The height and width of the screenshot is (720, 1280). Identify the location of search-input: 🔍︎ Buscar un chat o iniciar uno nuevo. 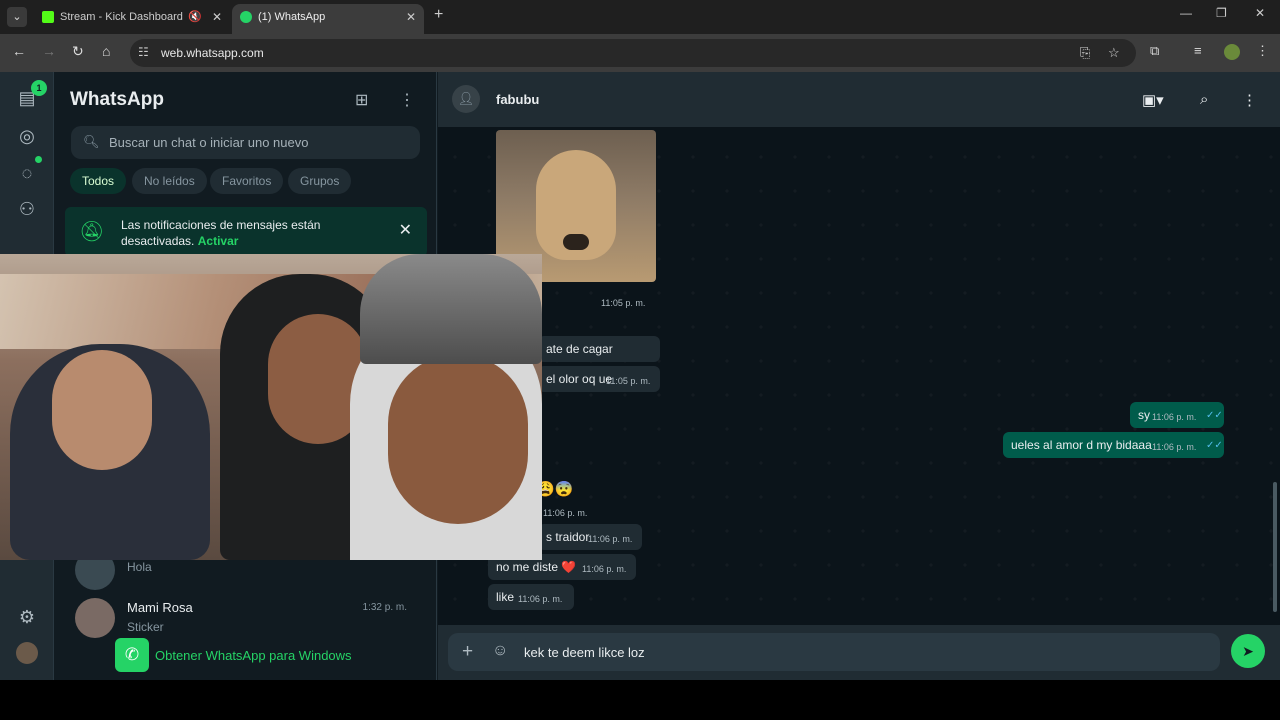
(245, 142).